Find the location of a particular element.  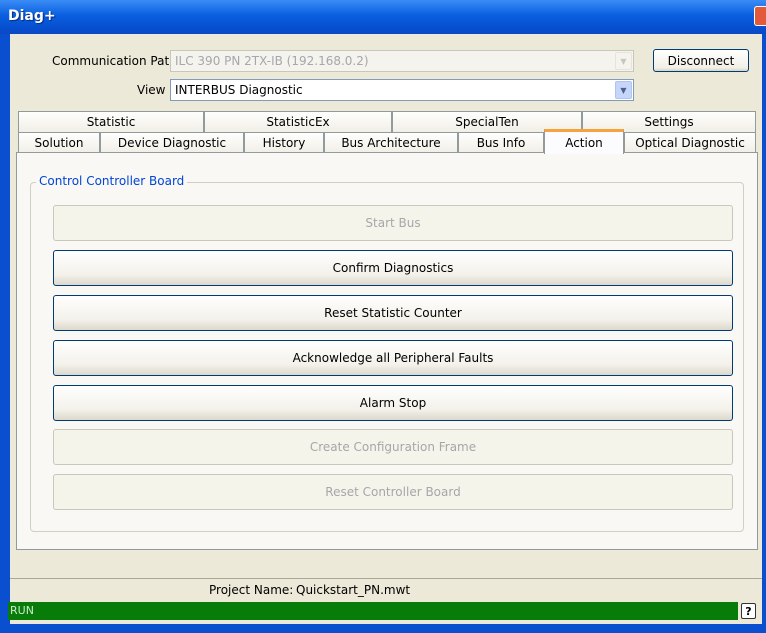

tab-history: History is located at coordinates (284, 142).